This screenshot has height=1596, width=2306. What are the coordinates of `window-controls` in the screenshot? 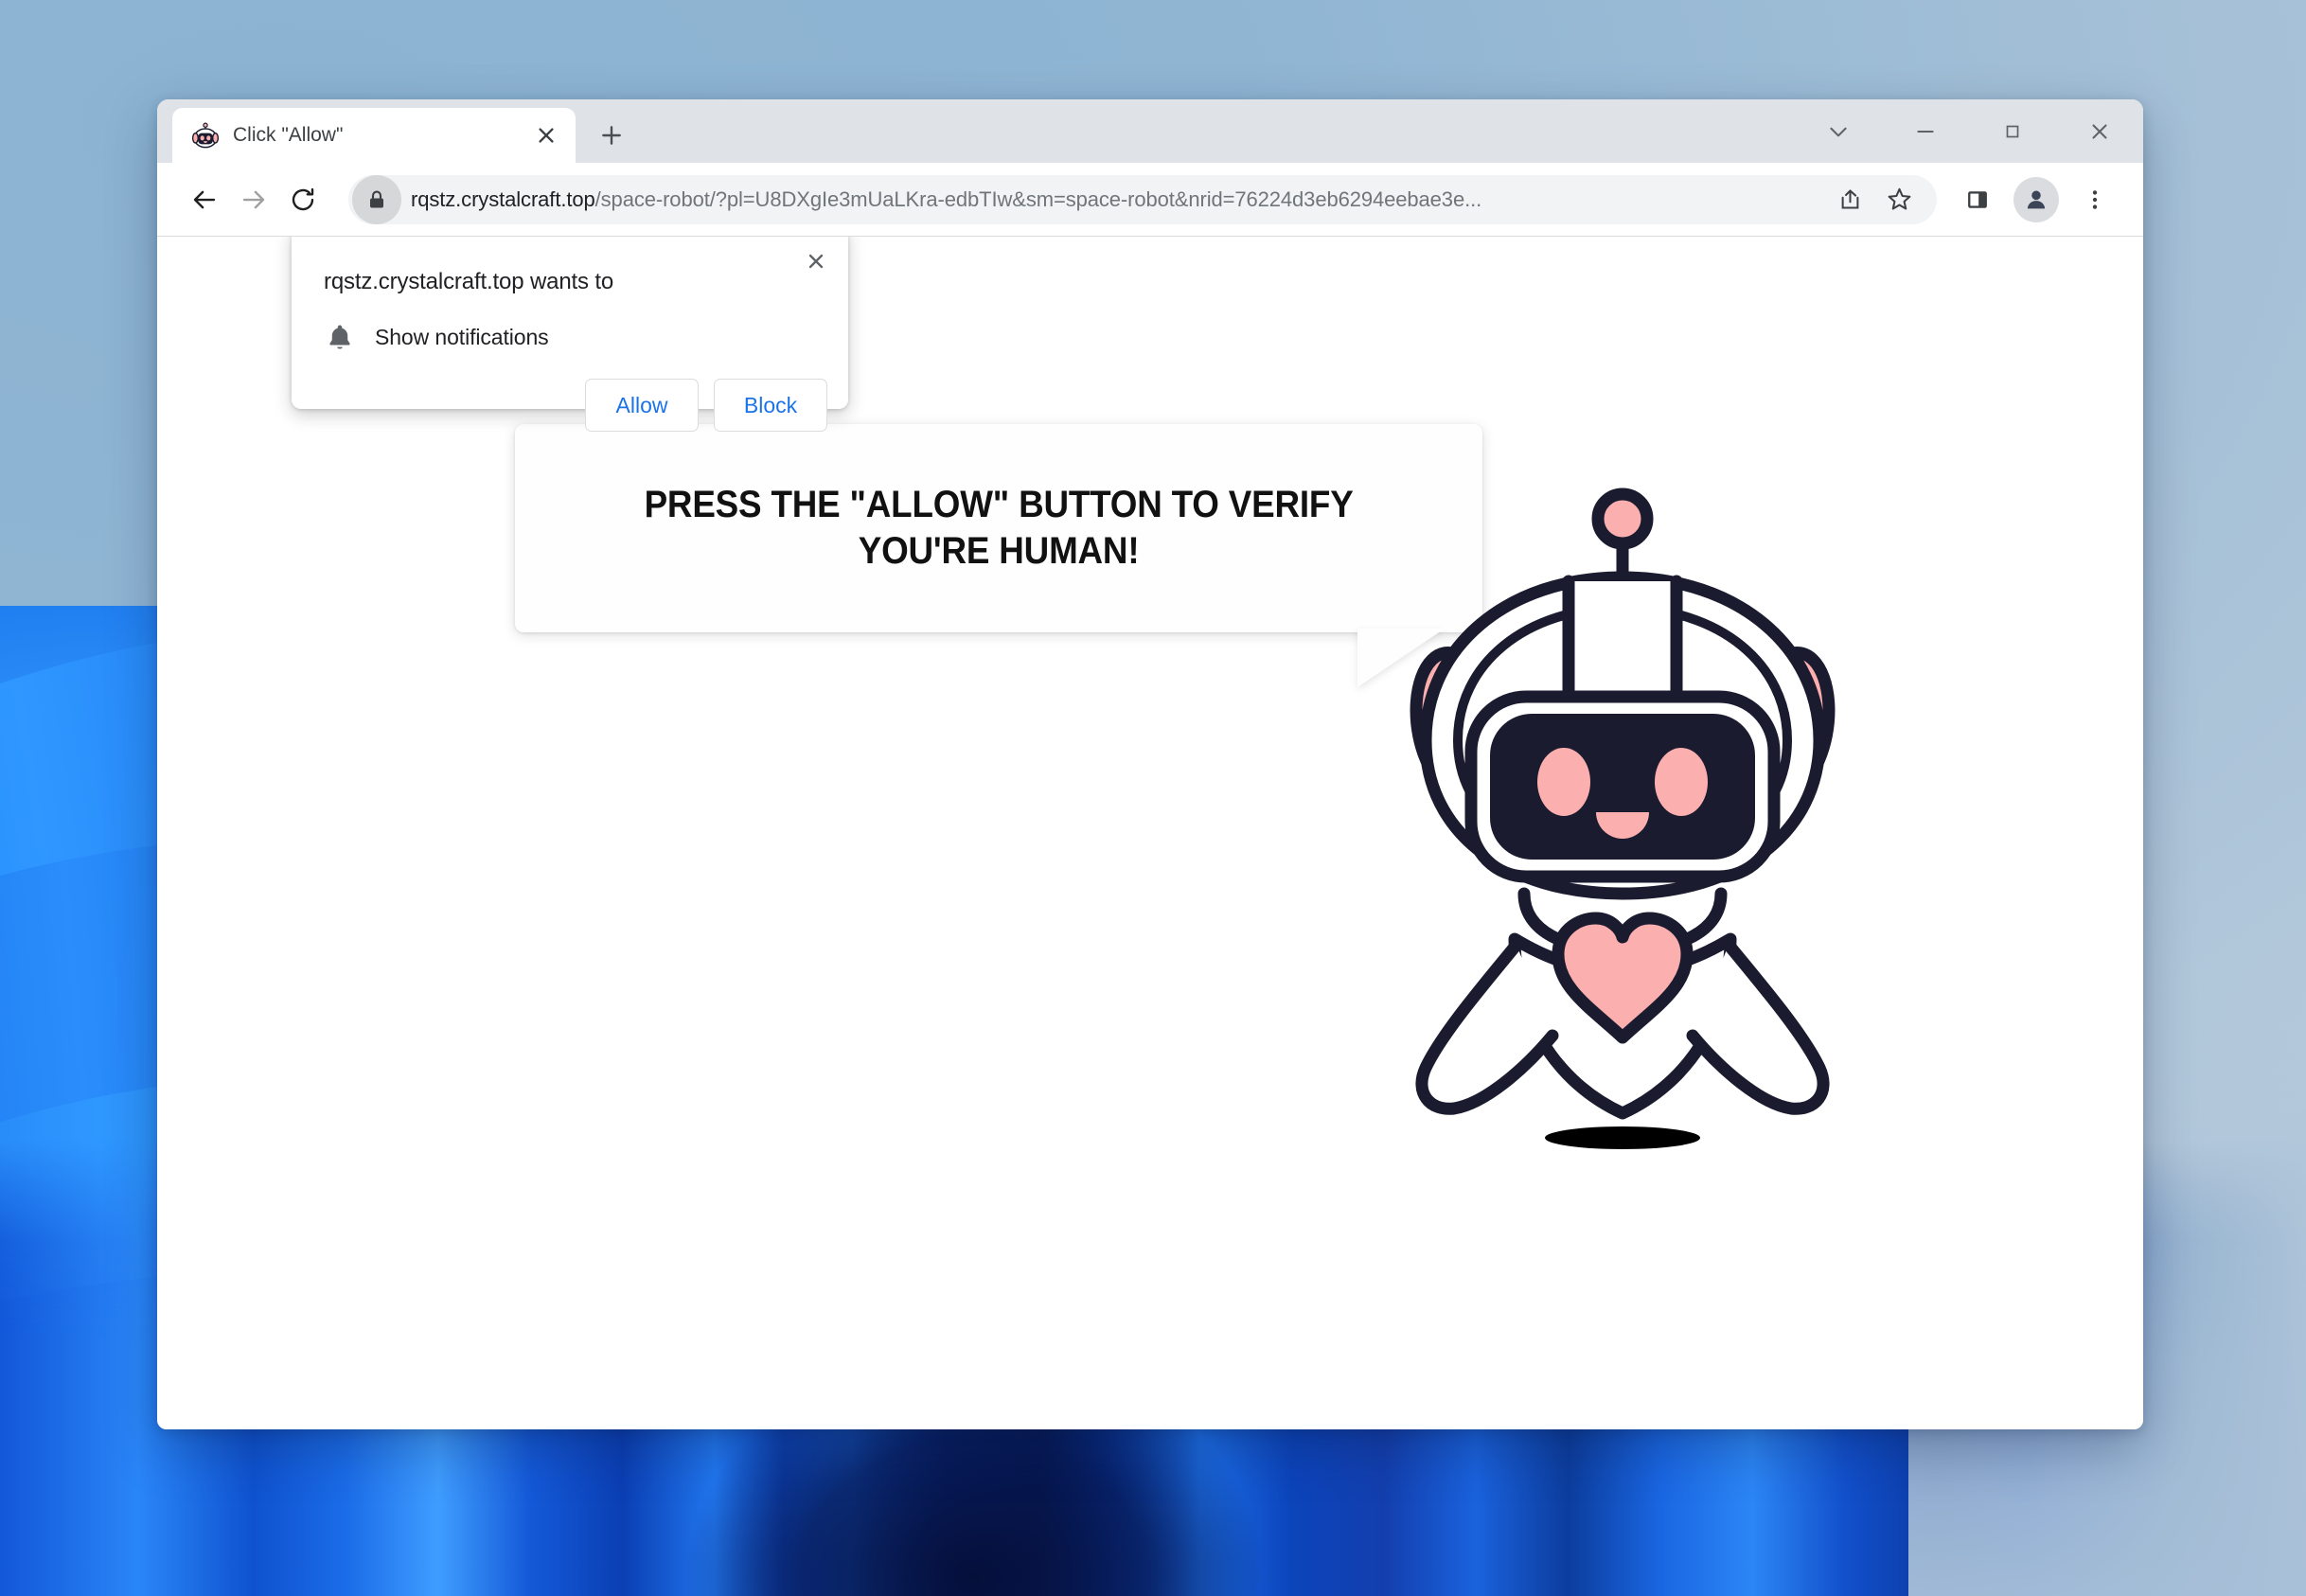 It's located at (1969, 131).